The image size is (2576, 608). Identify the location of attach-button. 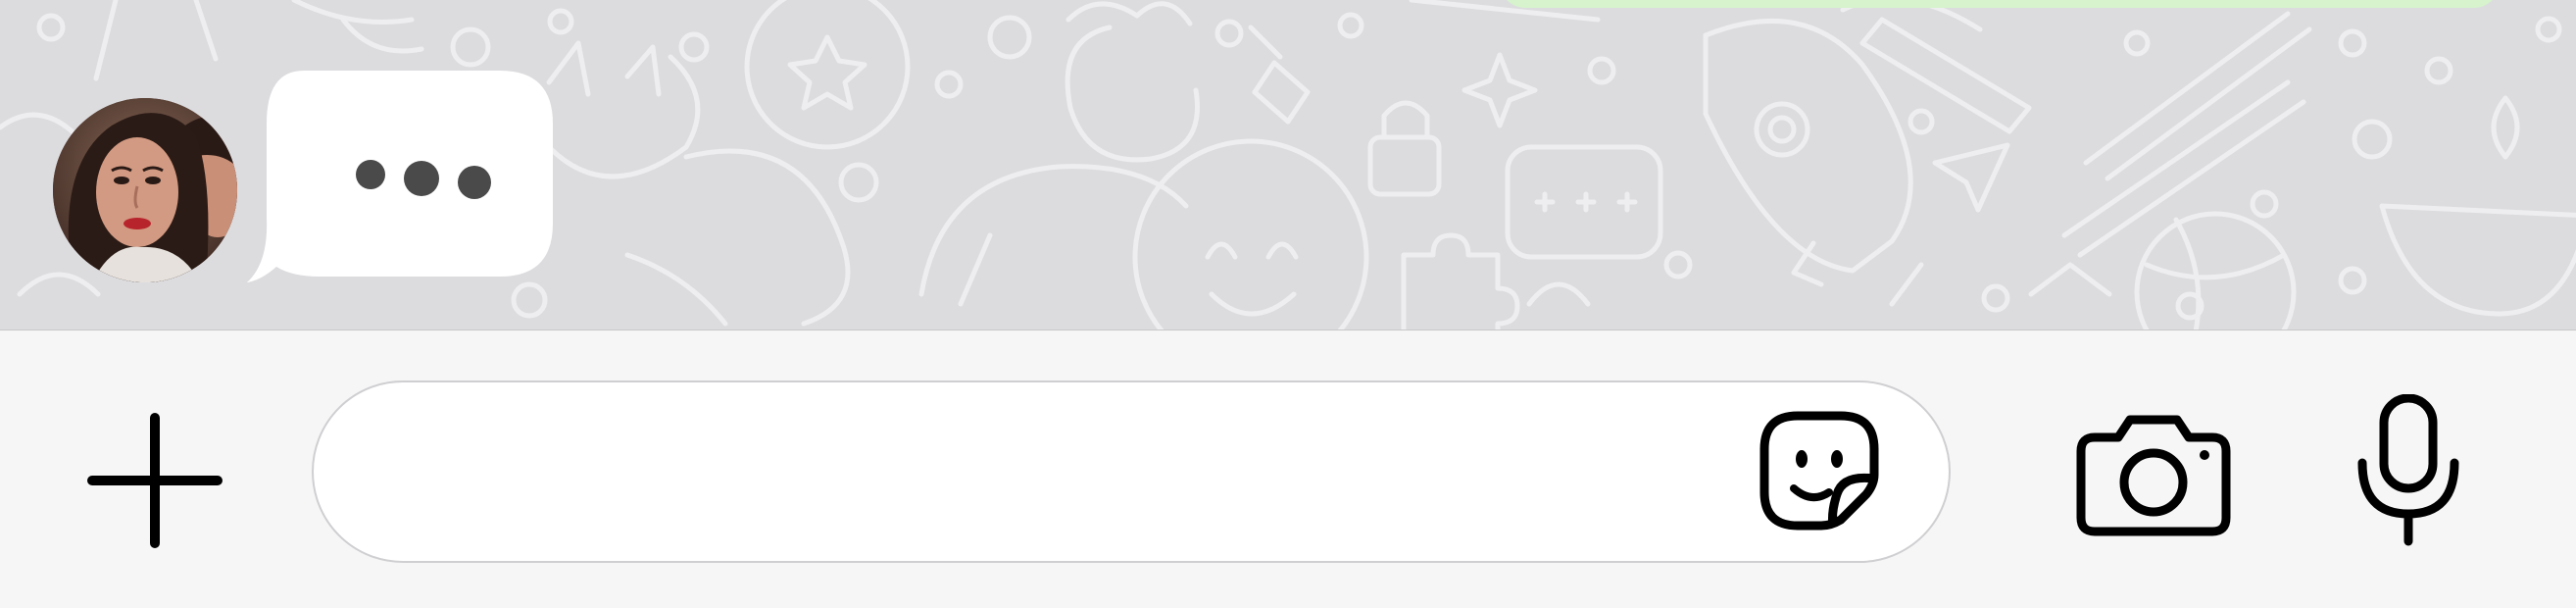
(154, 480).